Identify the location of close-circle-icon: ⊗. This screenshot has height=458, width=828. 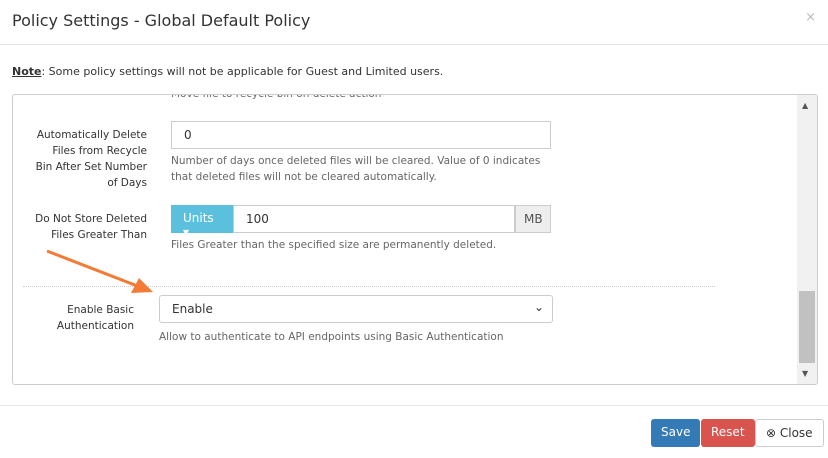
(773, 433).